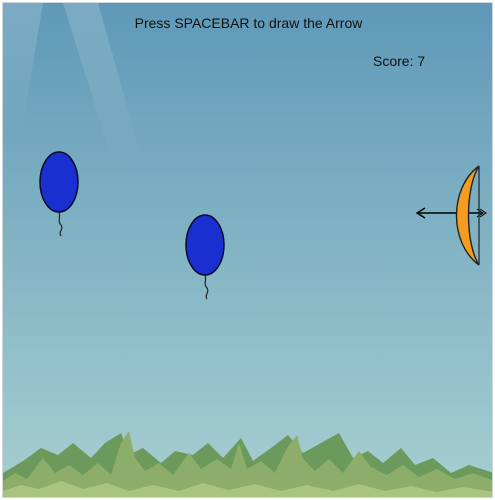  I want to click on score-display: Score: 7, so click(399, 61).